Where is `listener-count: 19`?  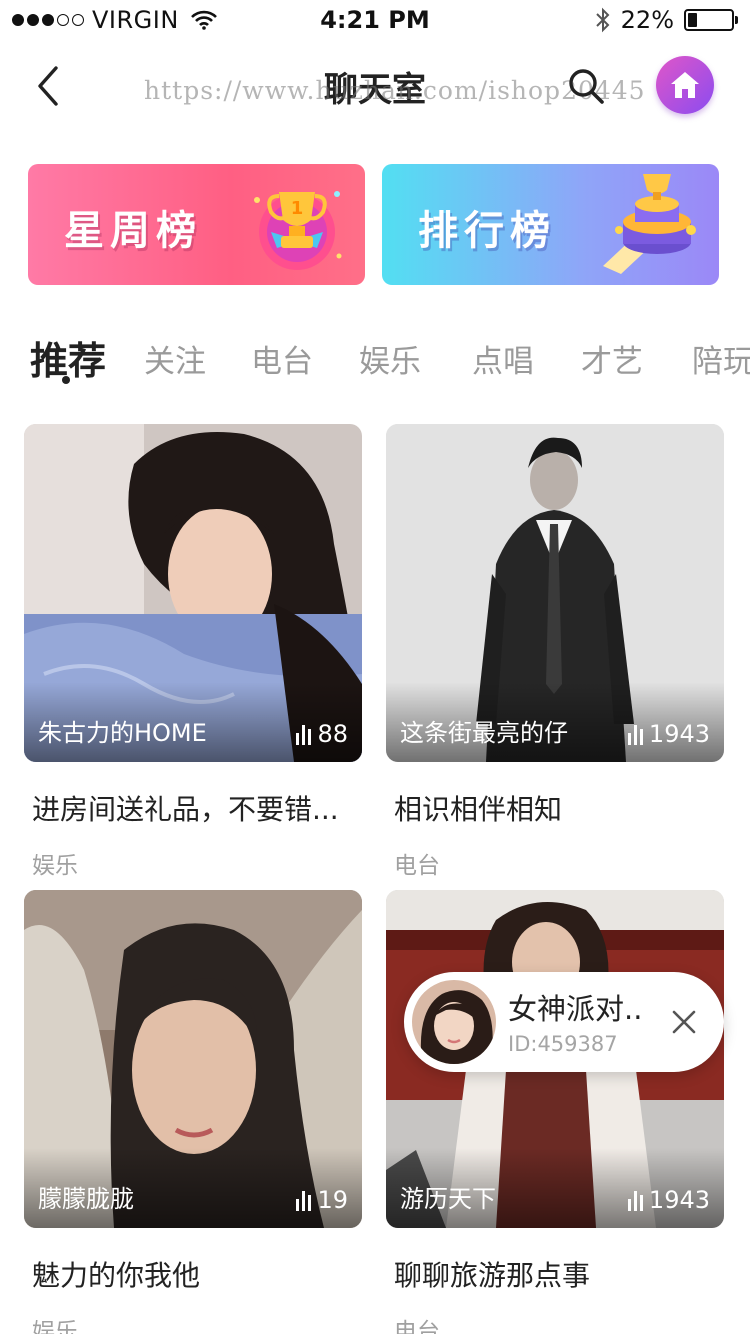
listener-count: 19 is located at coordinates (322, 1200).